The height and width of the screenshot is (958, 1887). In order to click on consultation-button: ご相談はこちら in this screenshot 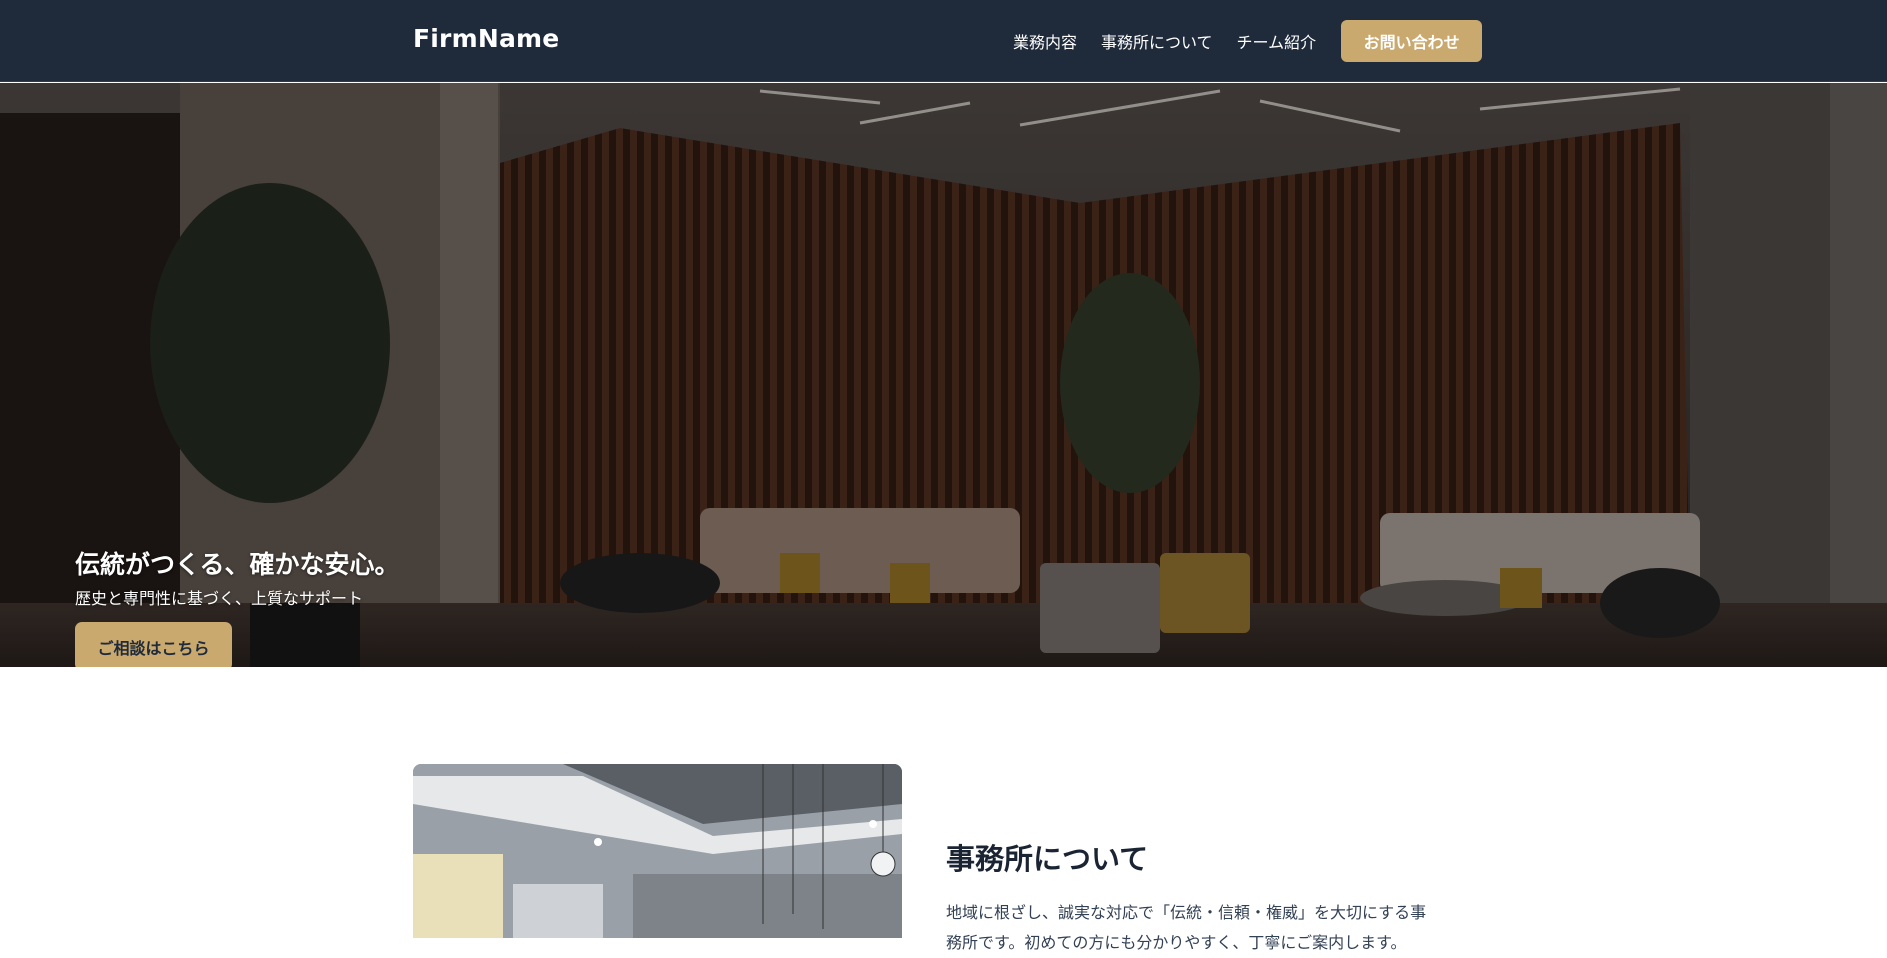, I will do `click(153, 644)`.